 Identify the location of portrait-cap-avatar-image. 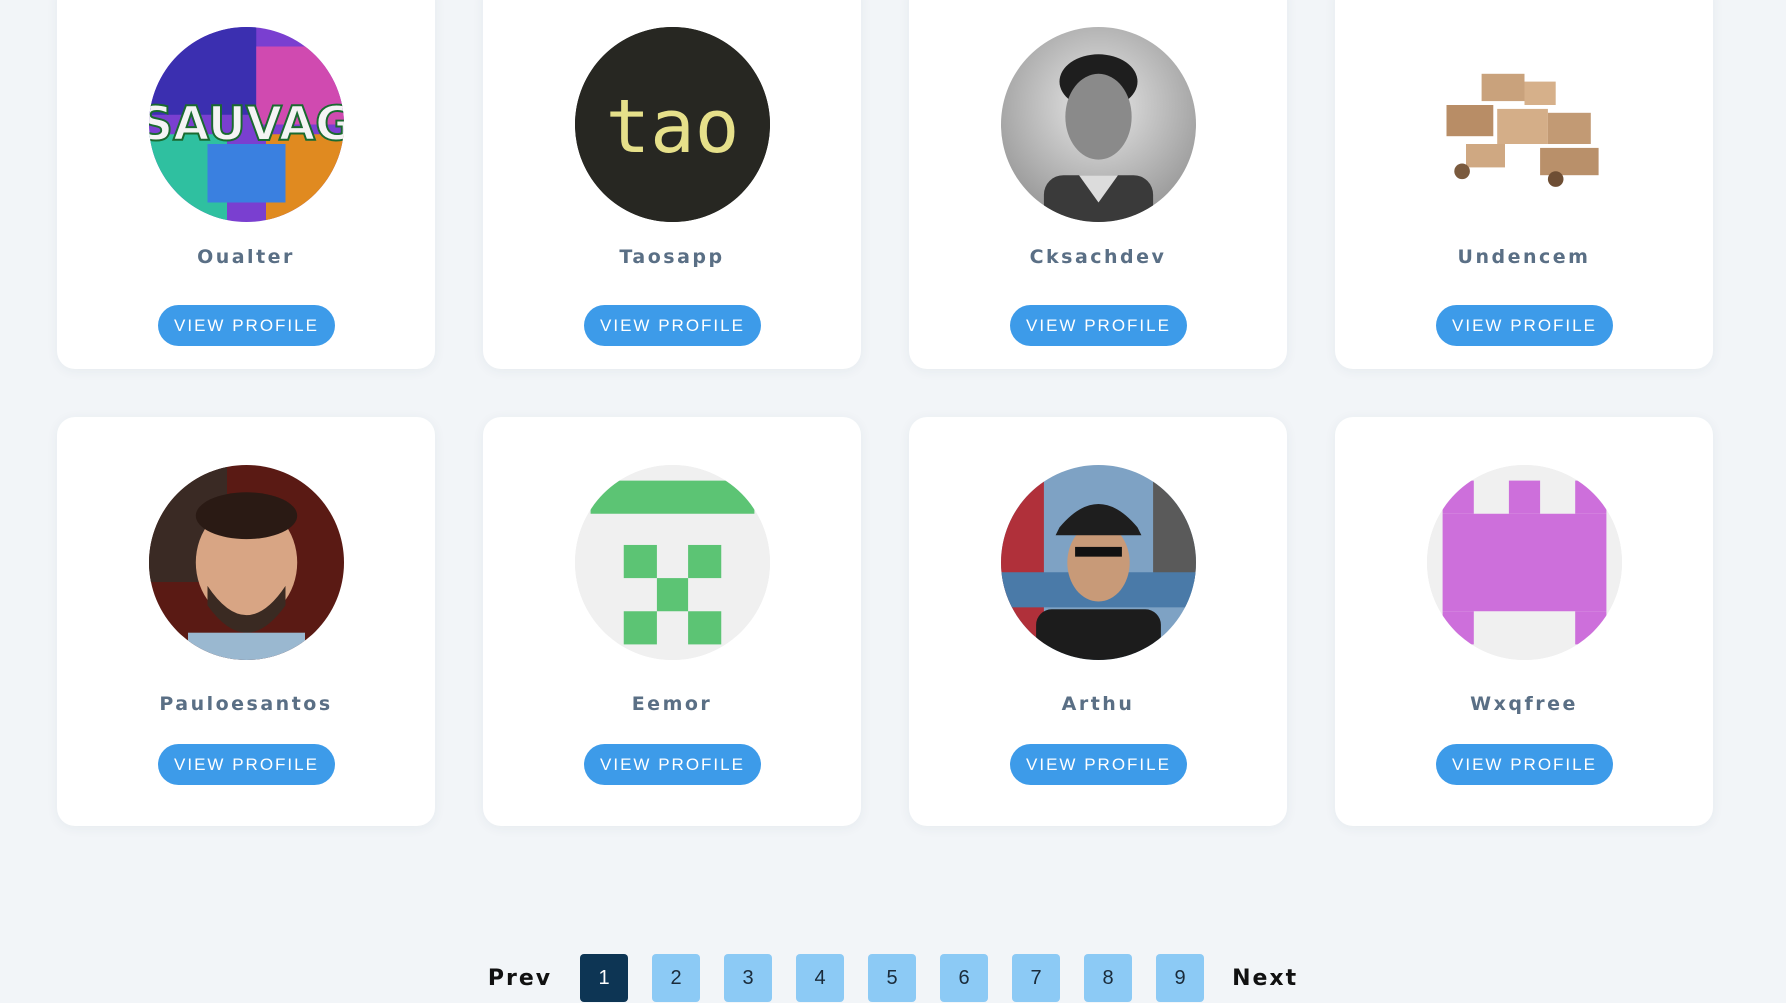
(1098, 562).